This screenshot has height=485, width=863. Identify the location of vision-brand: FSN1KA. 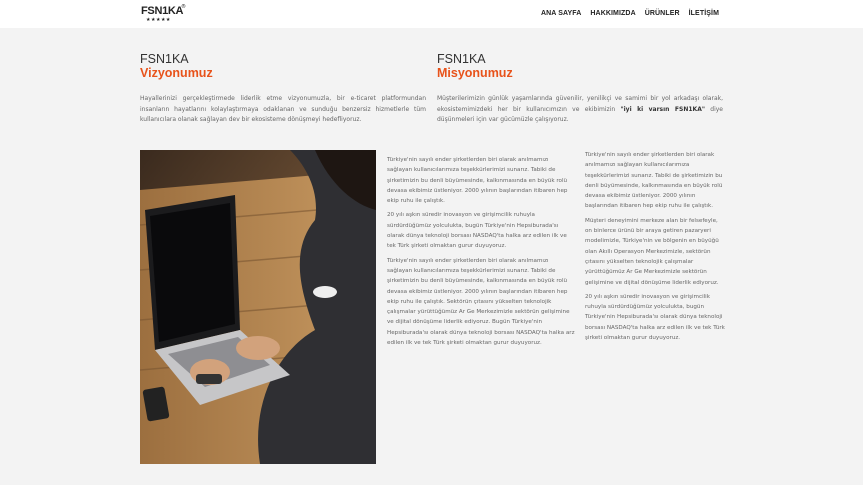
(164, 59).